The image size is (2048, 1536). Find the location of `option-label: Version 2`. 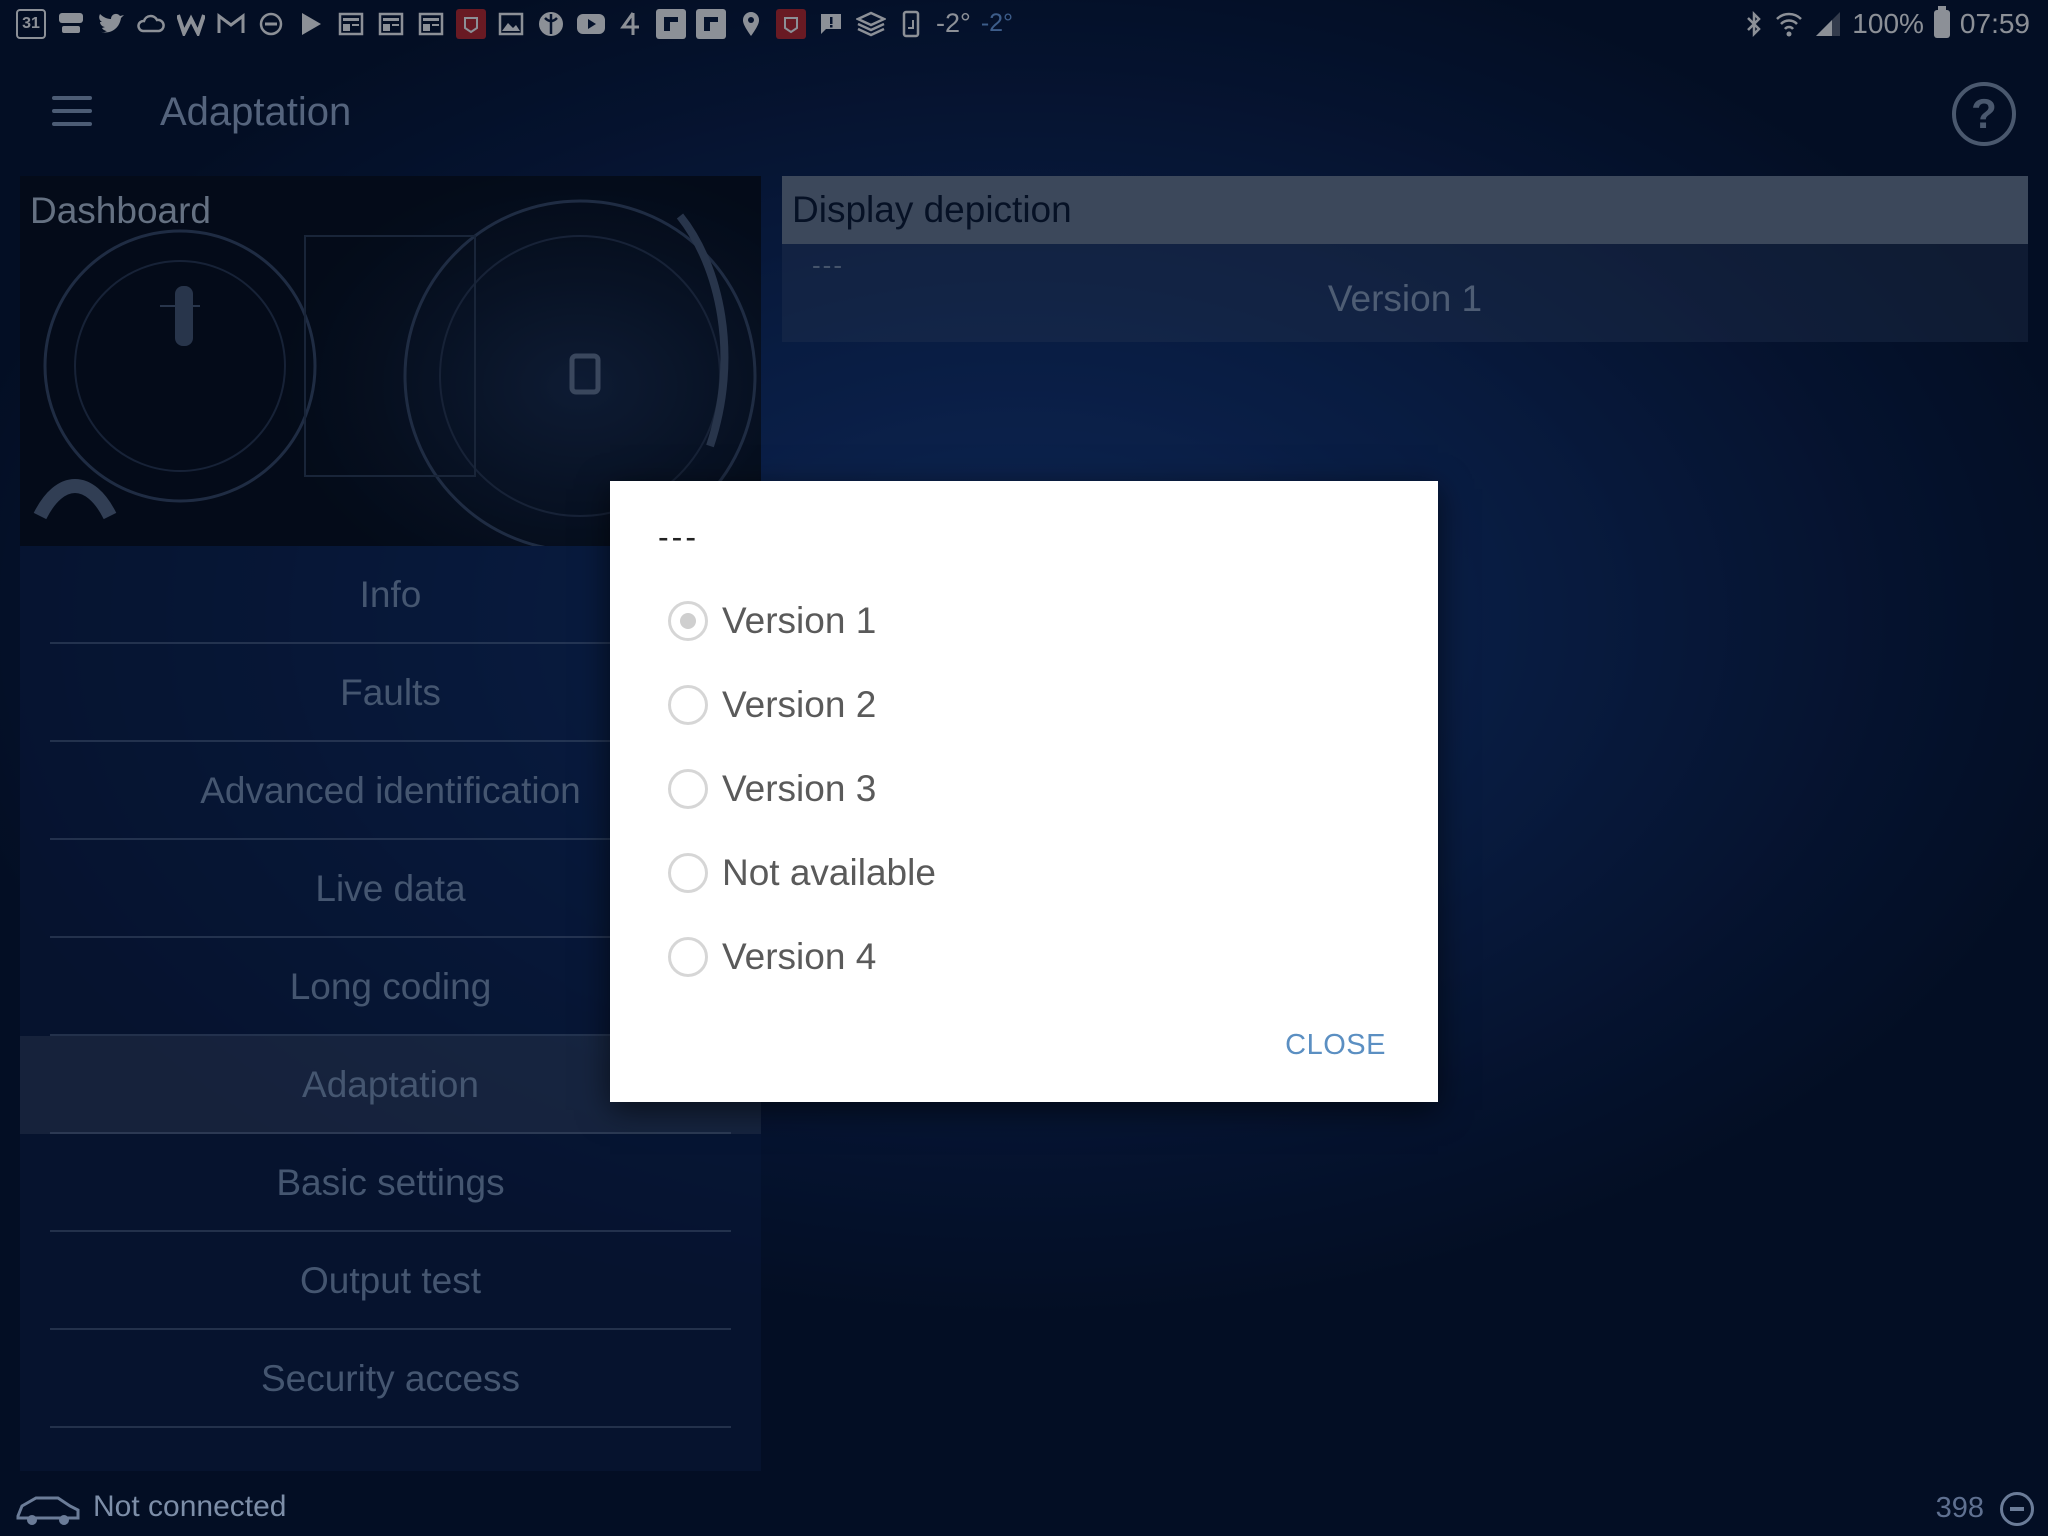

option-label: Version 2 is located at coordinates (799, 704).